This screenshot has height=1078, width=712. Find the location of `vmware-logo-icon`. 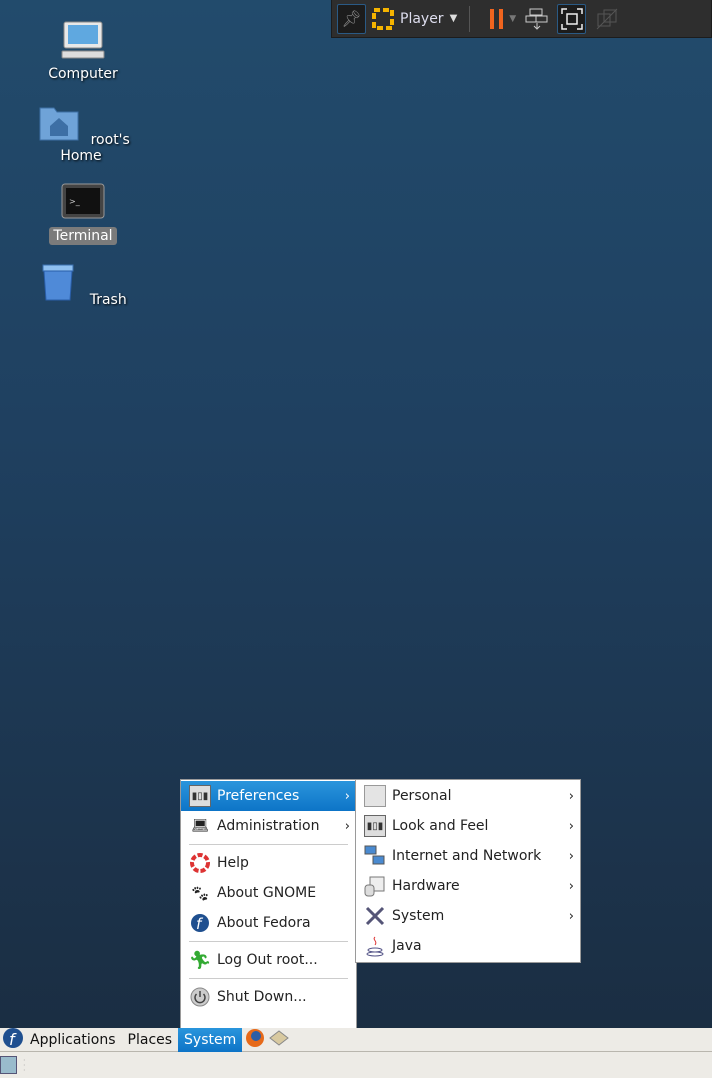

vmware-logo-icon is located at coordinates (383, 18).